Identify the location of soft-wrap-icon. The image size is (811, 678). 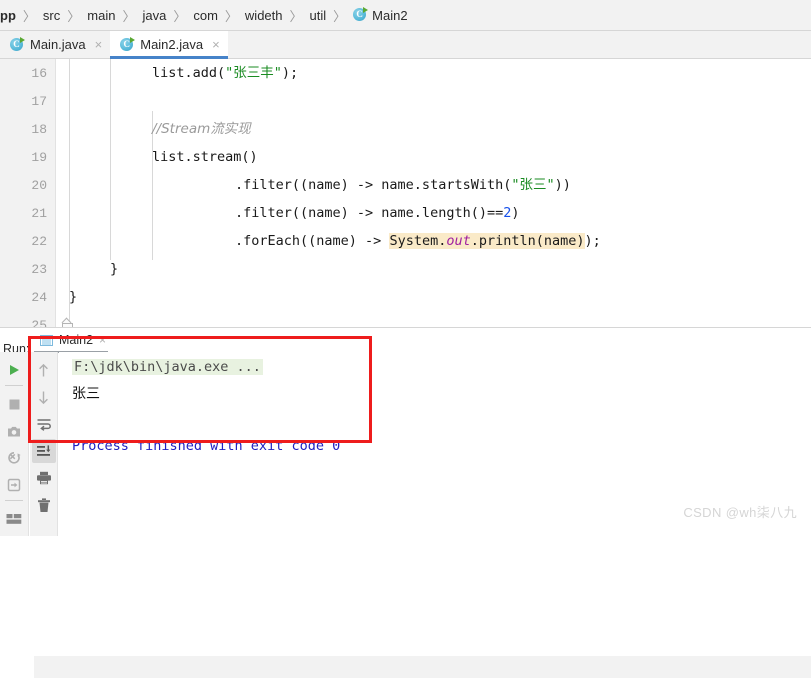
(44, 425).